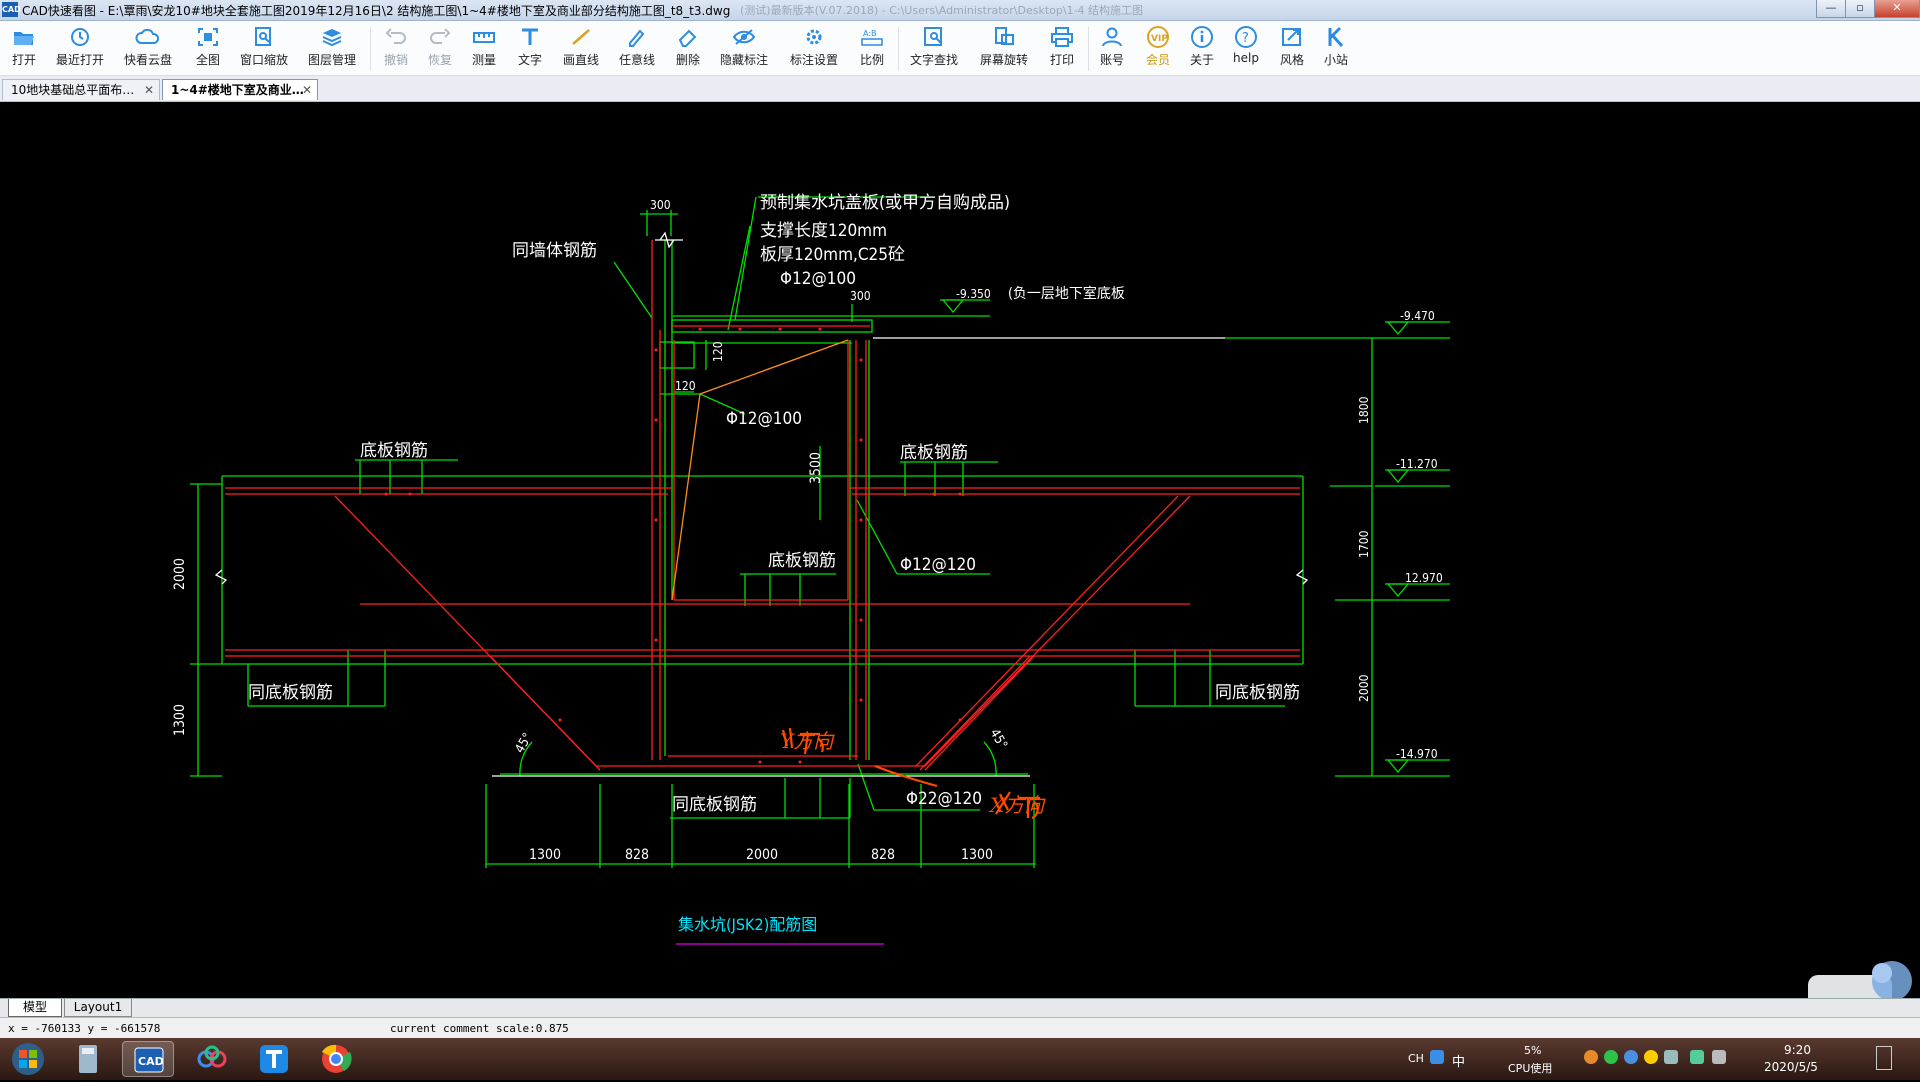 The image size is (1920, 1082). I want to click on taskbar-baidu-netdisk, so click(212, 1059).